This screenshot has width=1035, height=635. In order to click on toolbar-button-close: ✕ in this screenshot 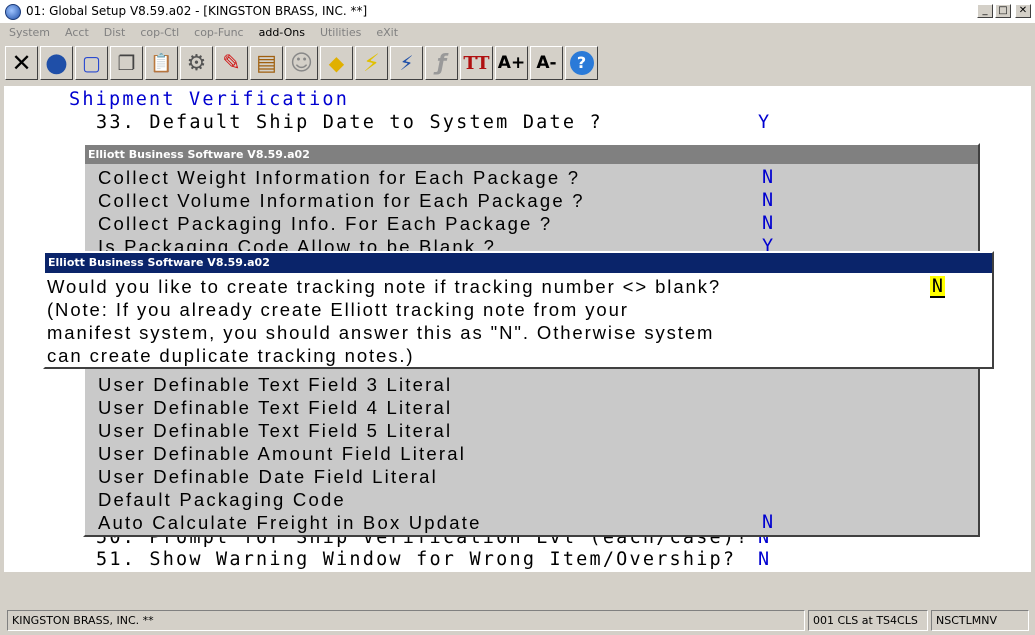, I will do `click(21, 63)`.